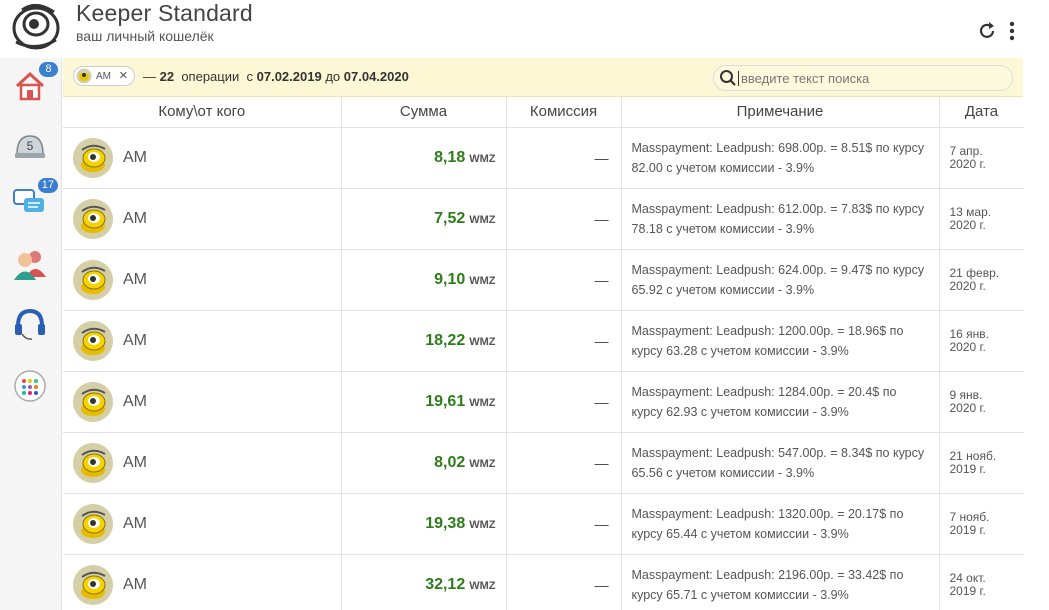 The image size is (1049, 610). What do you see at coordinates (33, 202) in the screenshot?
I see `sidebar-item-messages: 17` at bounding box center [33, 202].